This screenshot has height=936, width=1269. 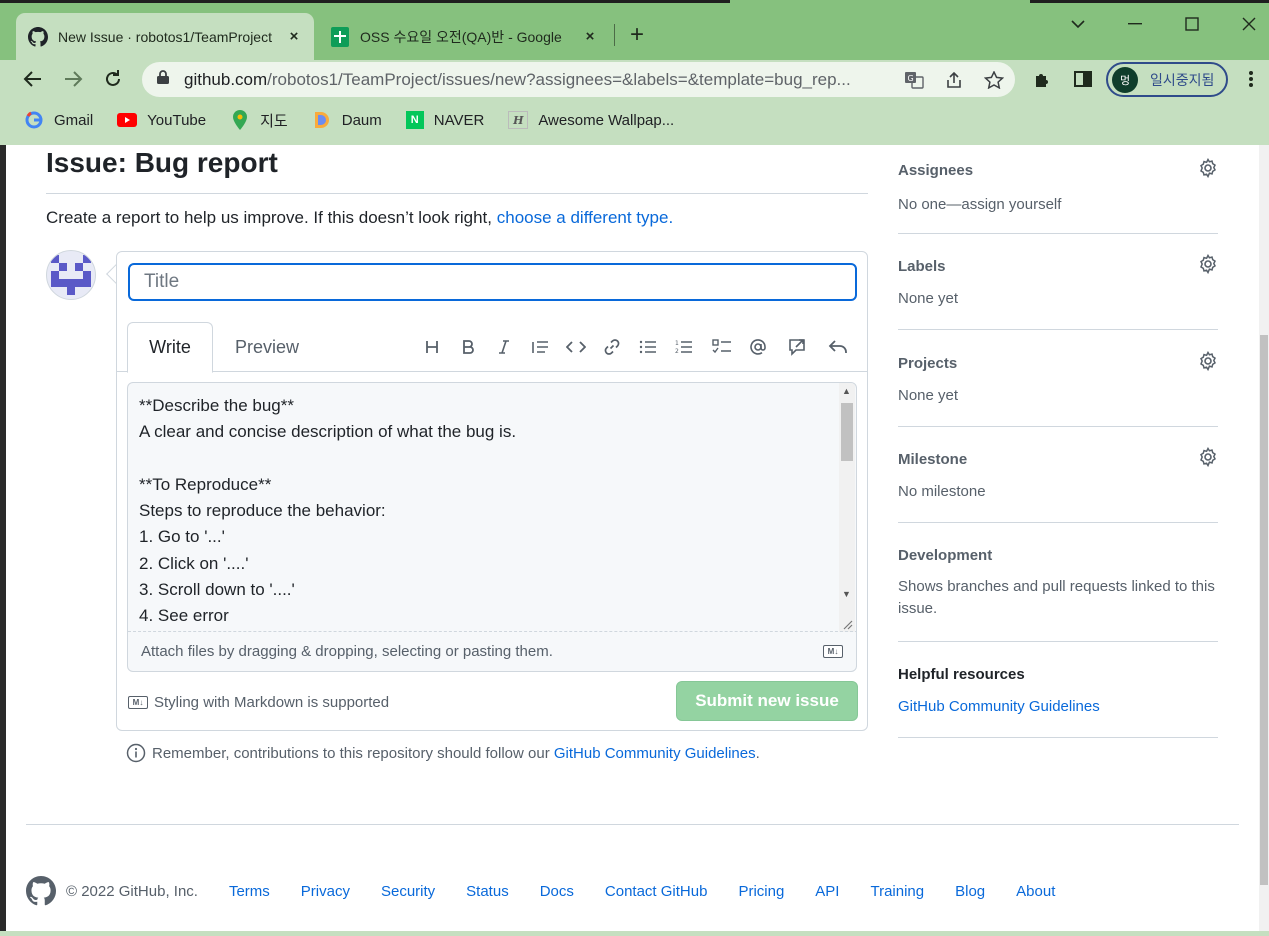 What do you see at coordinates (637, 35) in the screenshot?
I see `new-tab-button: +` at bounding box center [637, 35].